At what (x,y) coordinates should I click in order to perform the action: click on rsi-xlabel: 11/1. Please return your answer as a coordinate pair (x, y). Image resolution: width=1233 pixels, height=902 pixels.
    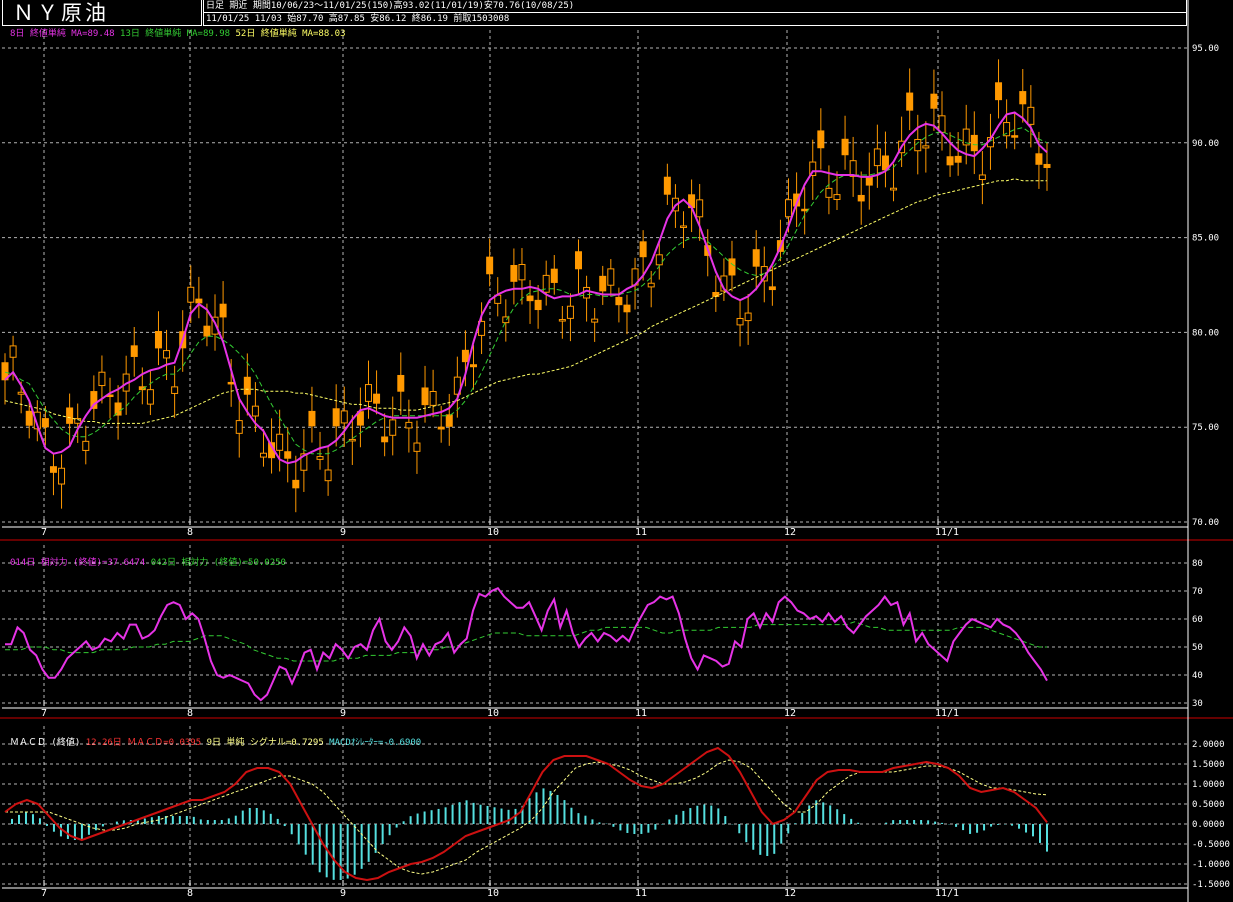
    Looking at the image, I should click on (947, 713).